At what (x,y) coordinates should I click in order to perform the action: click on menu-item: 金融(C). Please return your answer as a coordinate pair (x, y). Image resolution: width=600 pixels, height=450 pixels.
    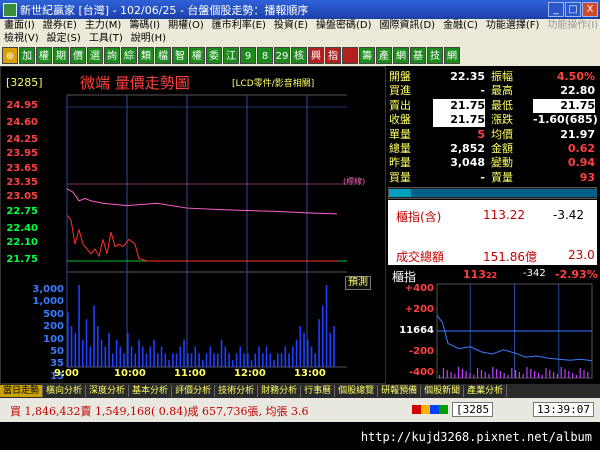
    Looking at the image, I should click on (460, 25).